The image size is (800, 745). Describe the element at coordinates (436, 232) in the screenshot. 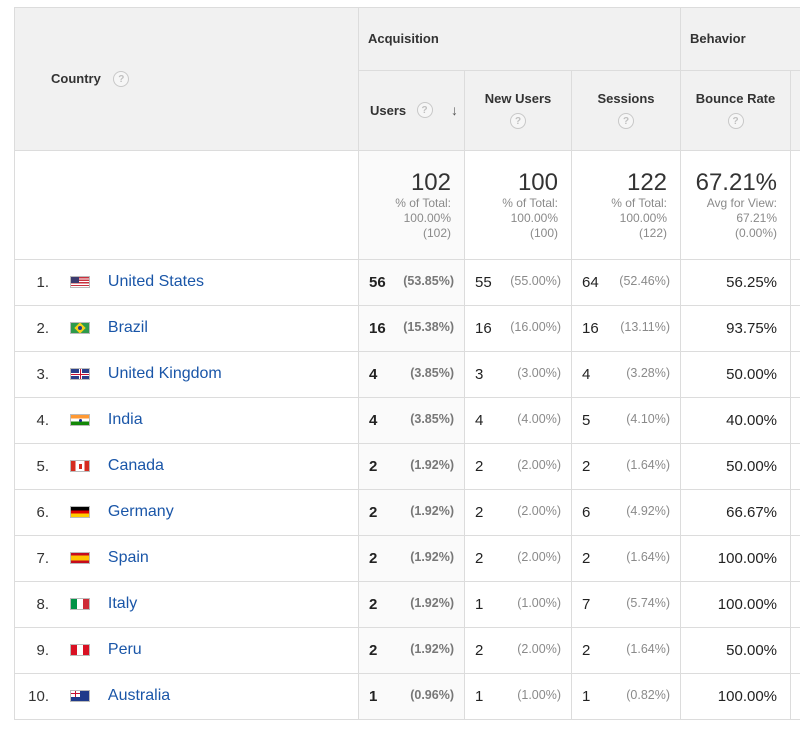

I see `users-total-line3: (102)` at that location.